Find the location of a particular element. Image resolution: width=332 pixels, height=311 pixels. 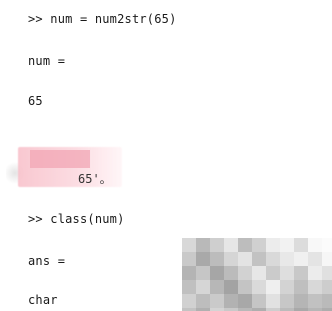

partially-redacted-text: 65'。 is located at coordinates (95, 179).